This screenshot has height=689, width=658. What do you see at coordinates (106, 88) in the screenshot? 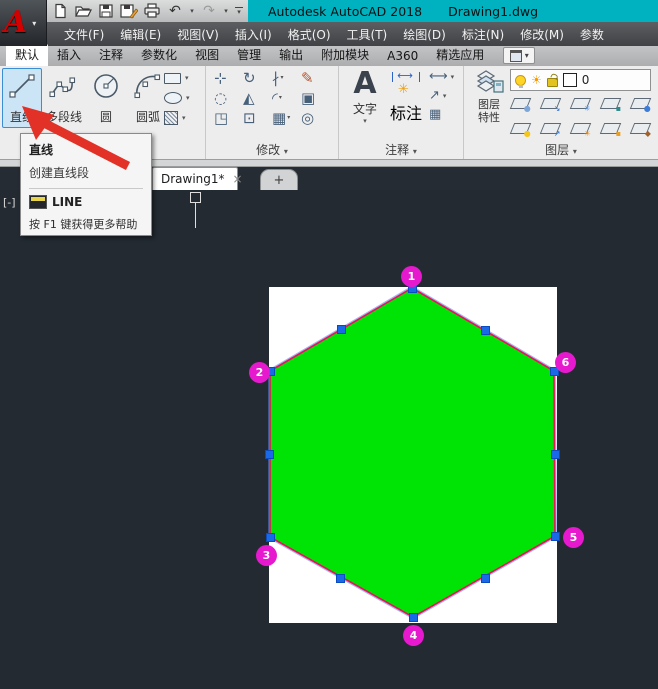
I see `circle-icon` at bounding box center [106, 88].